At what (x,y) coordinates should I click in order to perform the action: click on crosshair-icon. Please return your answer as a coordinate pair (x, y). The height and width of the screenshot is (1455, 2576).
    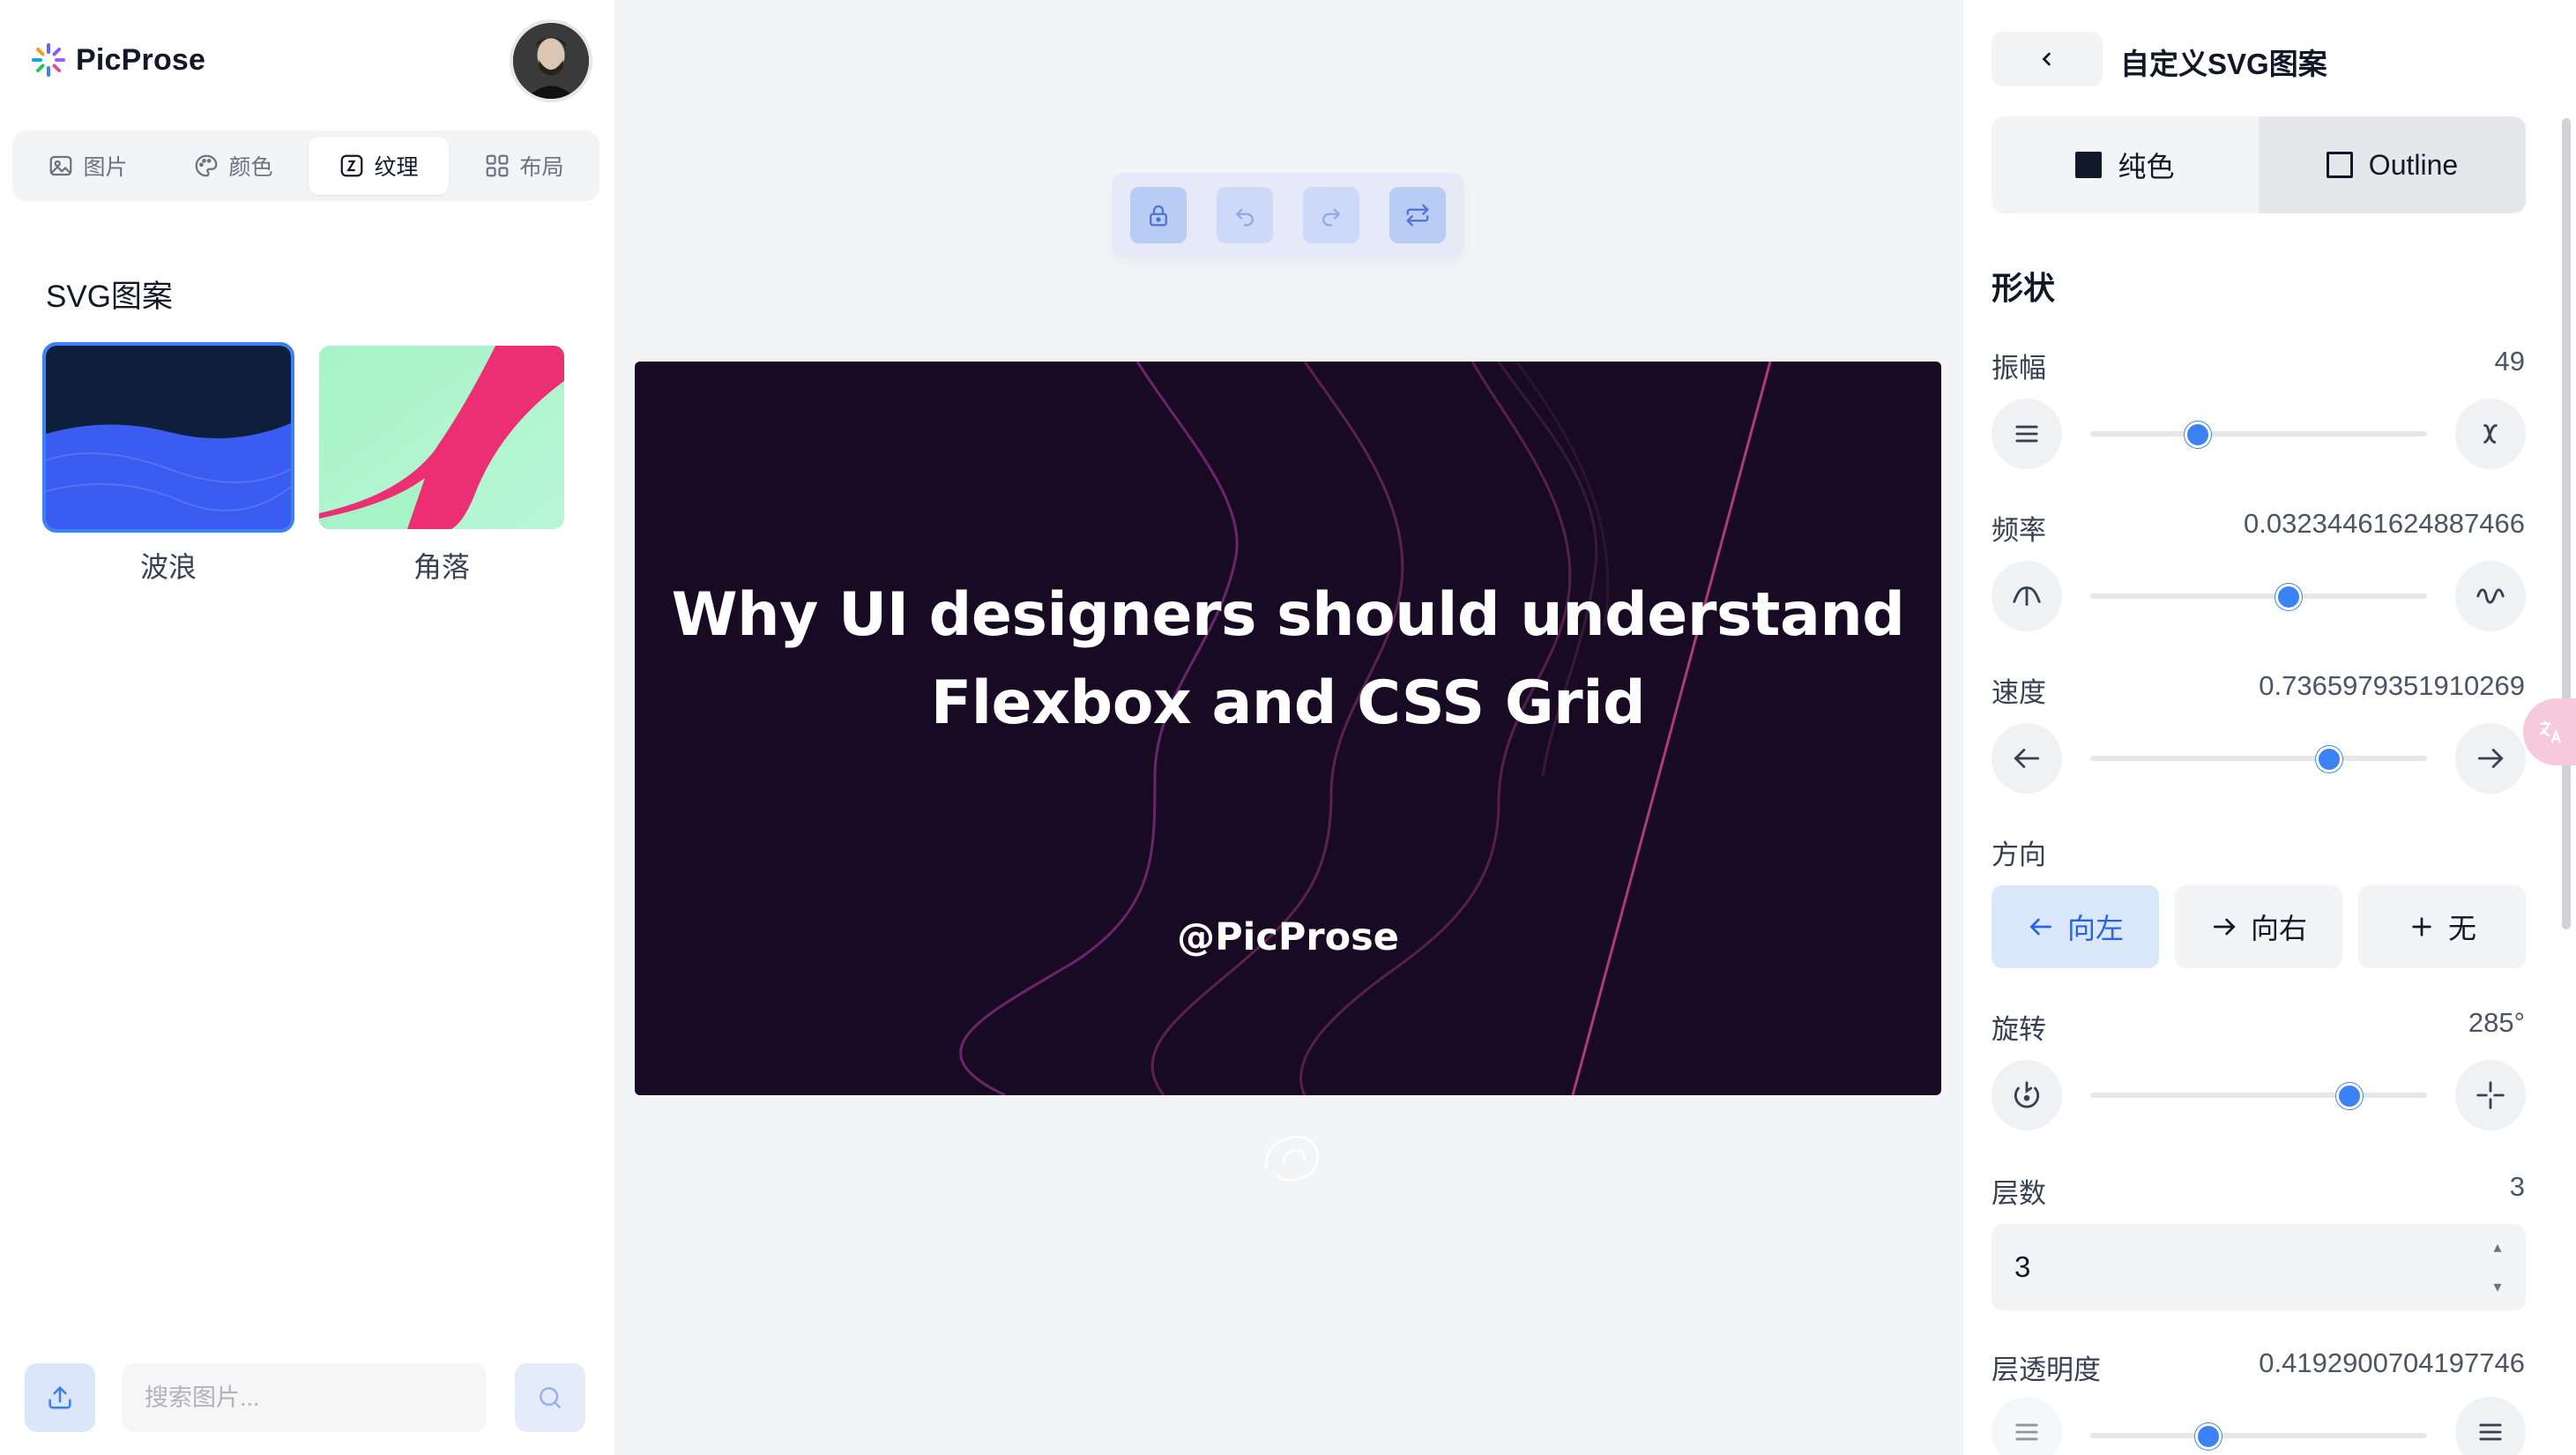
    Looking at the image, I should click on (2490, 1095).